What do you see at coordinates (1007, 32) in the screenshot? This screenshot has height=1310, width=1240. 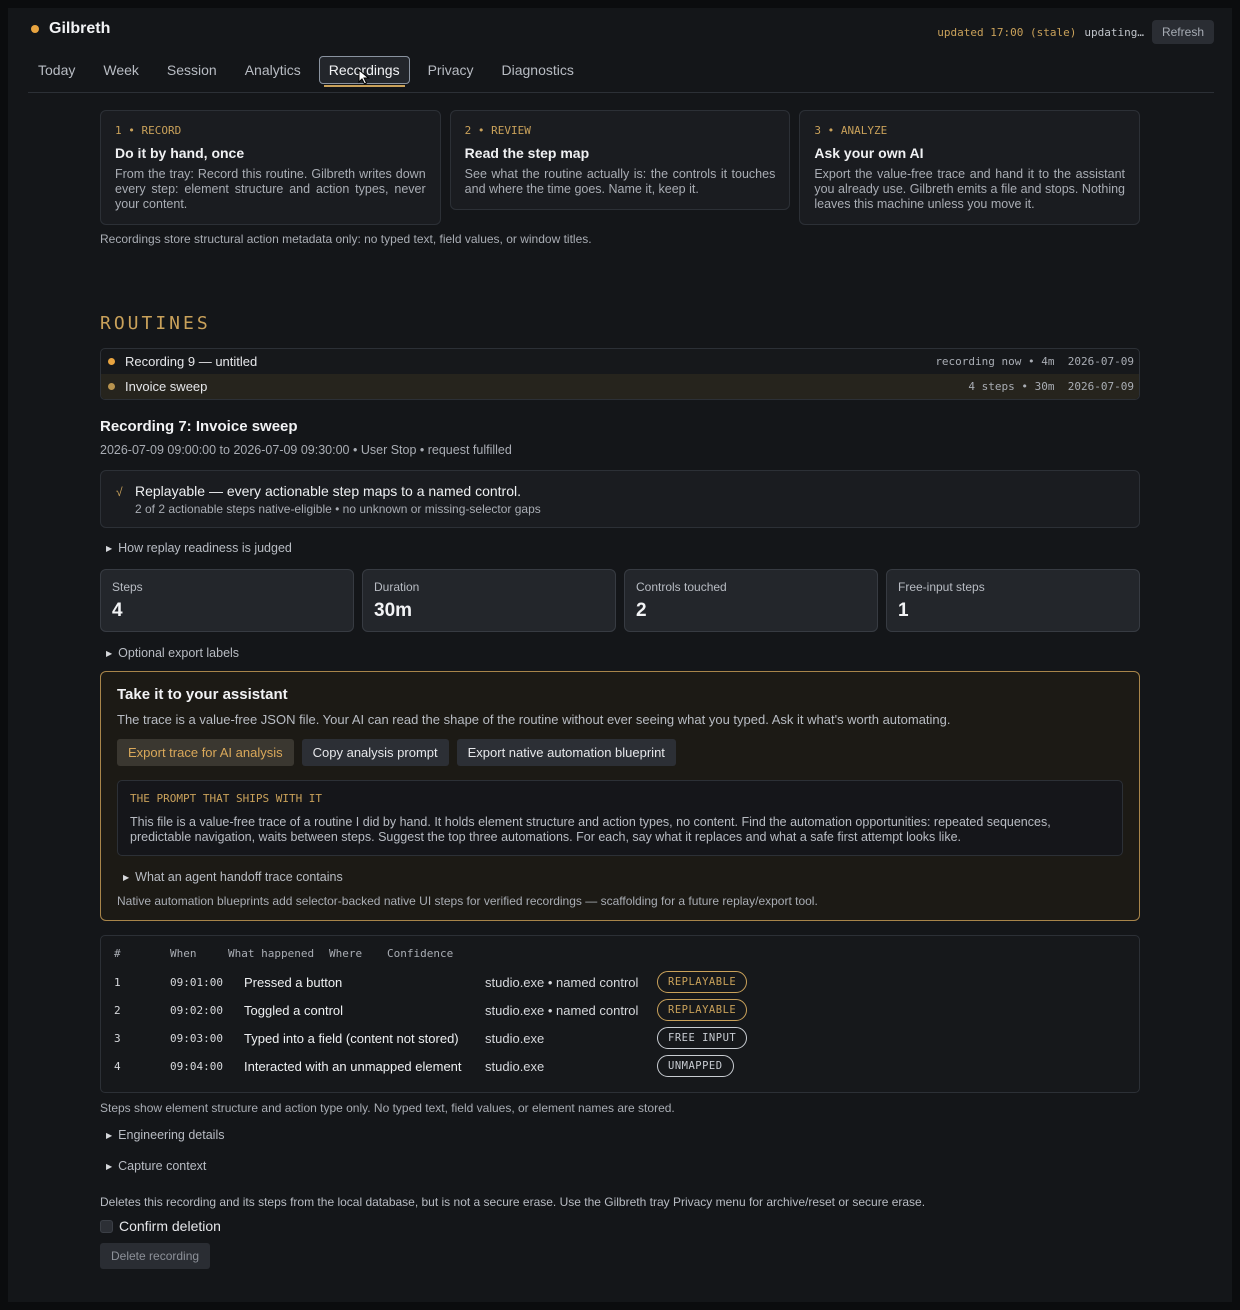 I see `stale-status: updated 17:00 (stale)` at bounding box center [1007, 32].